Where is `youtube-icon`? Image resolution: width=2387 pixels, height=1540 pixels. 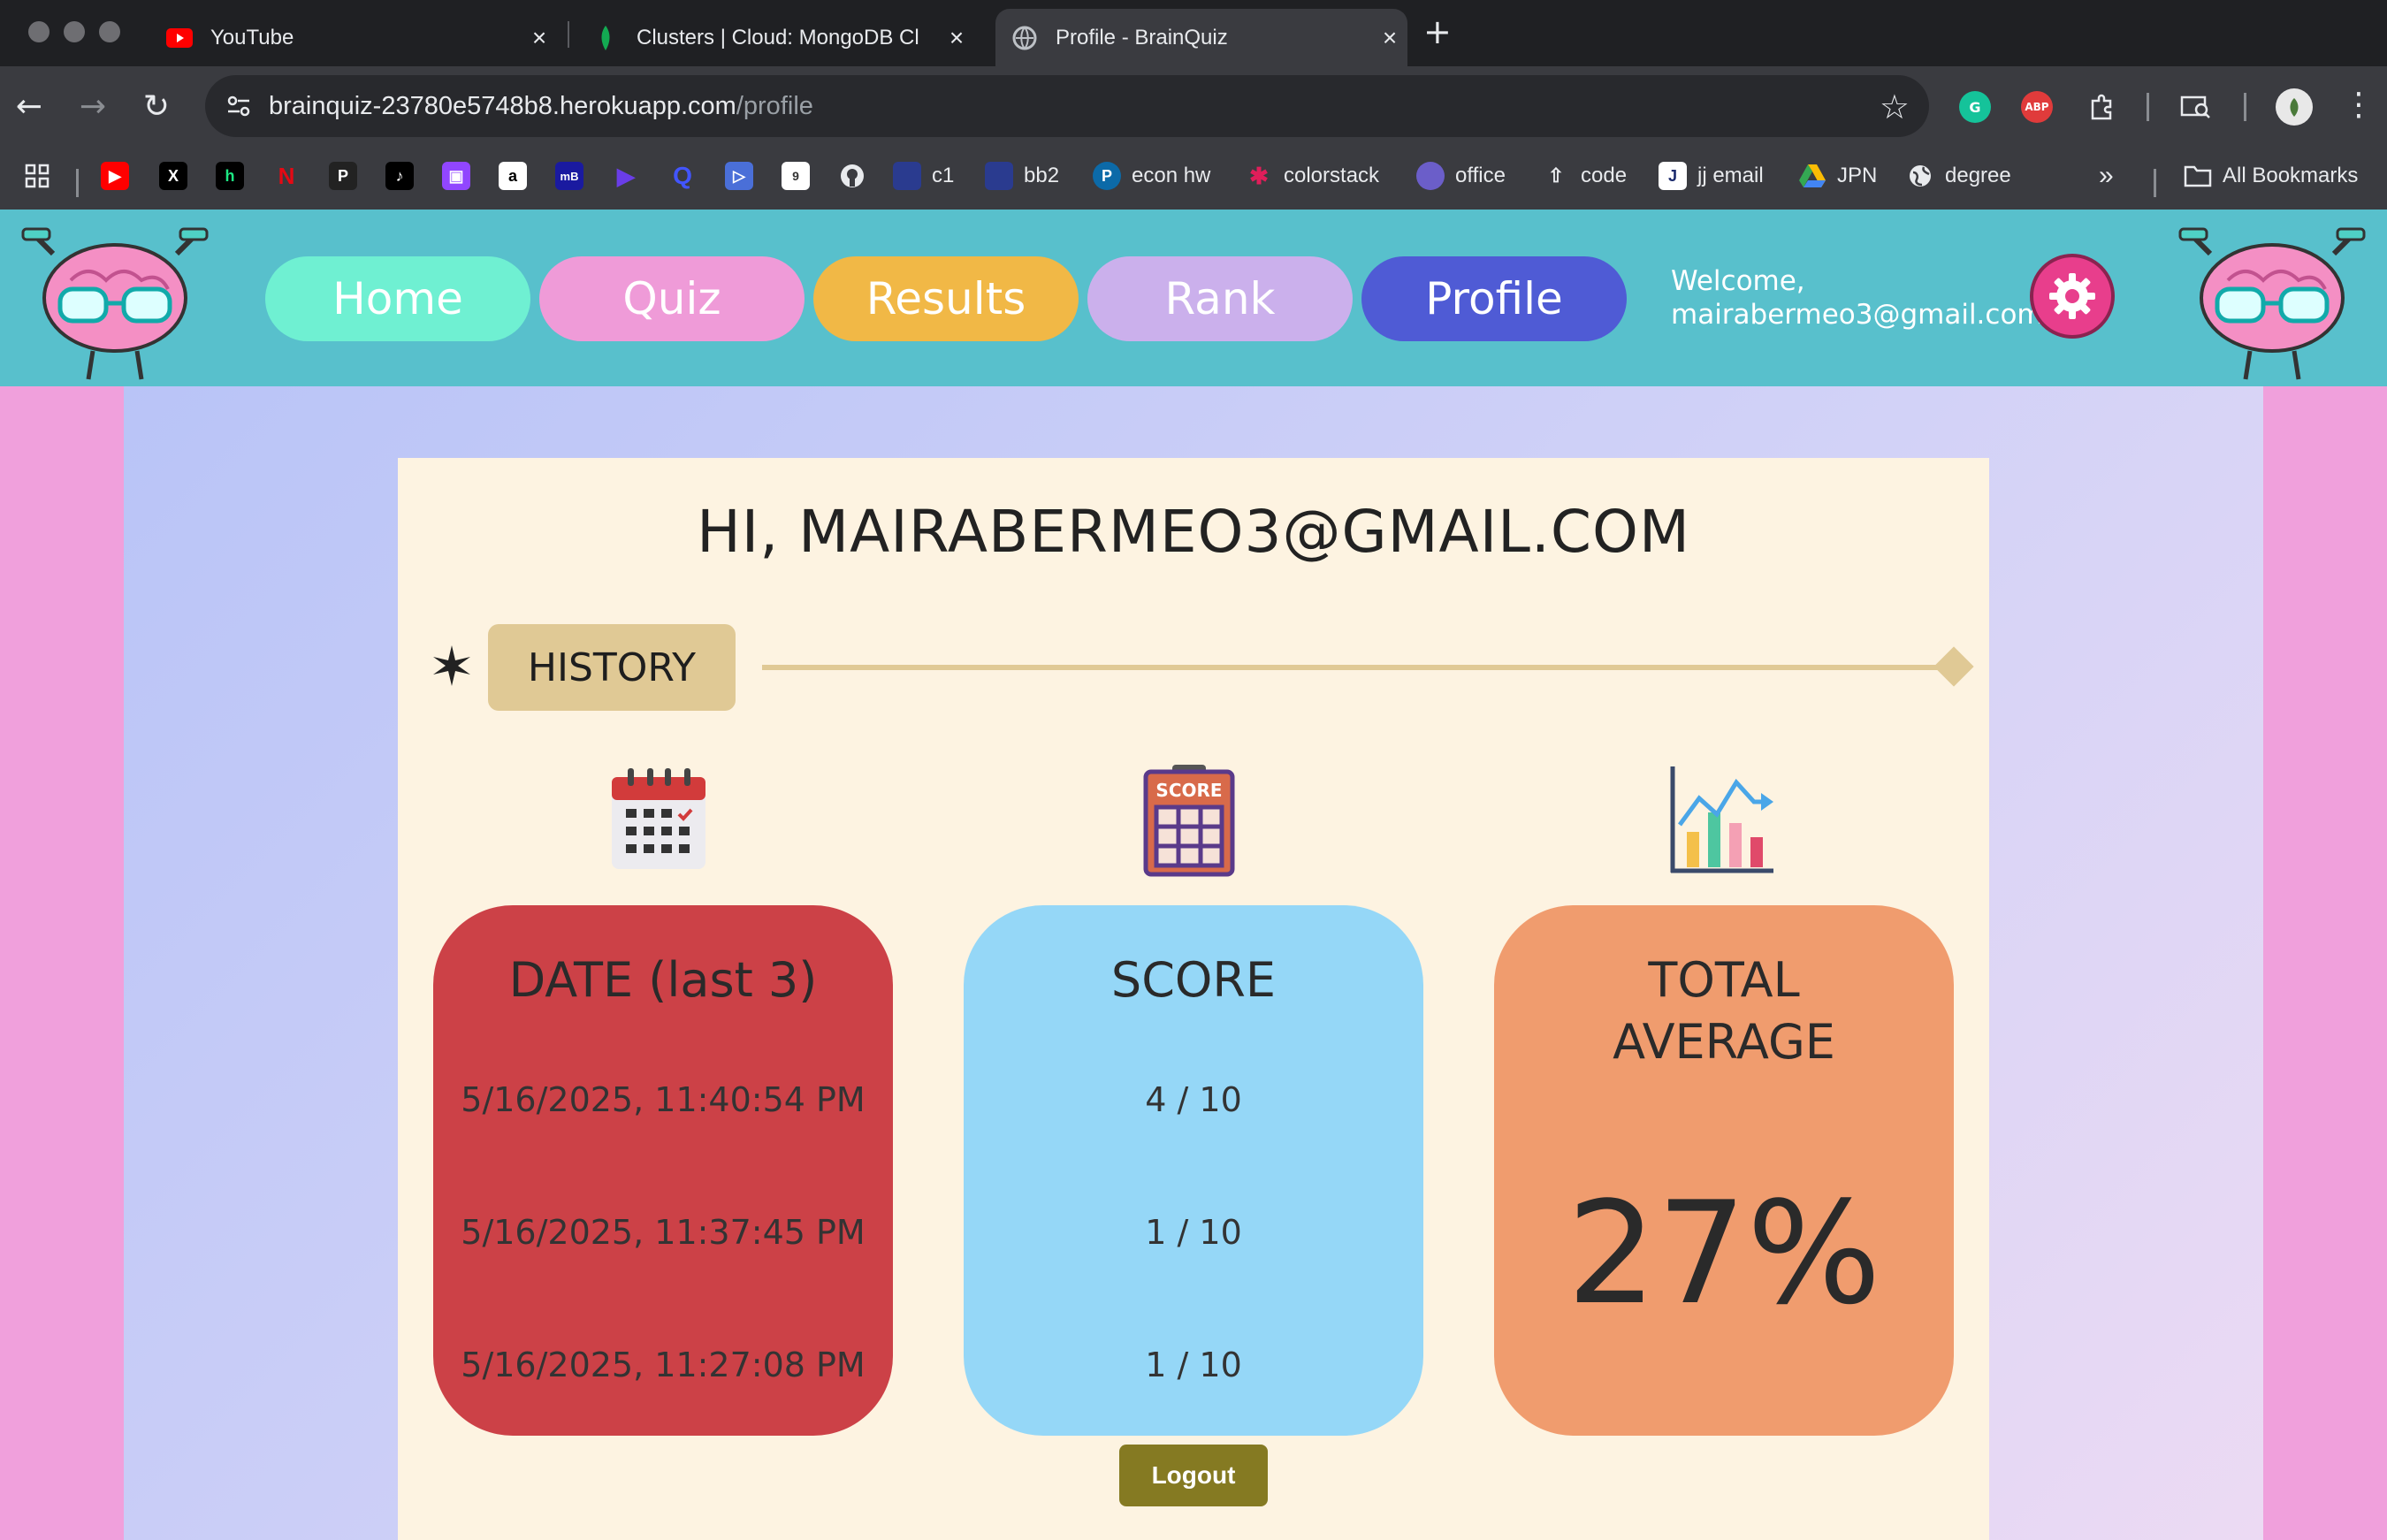
youtube-icon is located at coordinates (179, 38).